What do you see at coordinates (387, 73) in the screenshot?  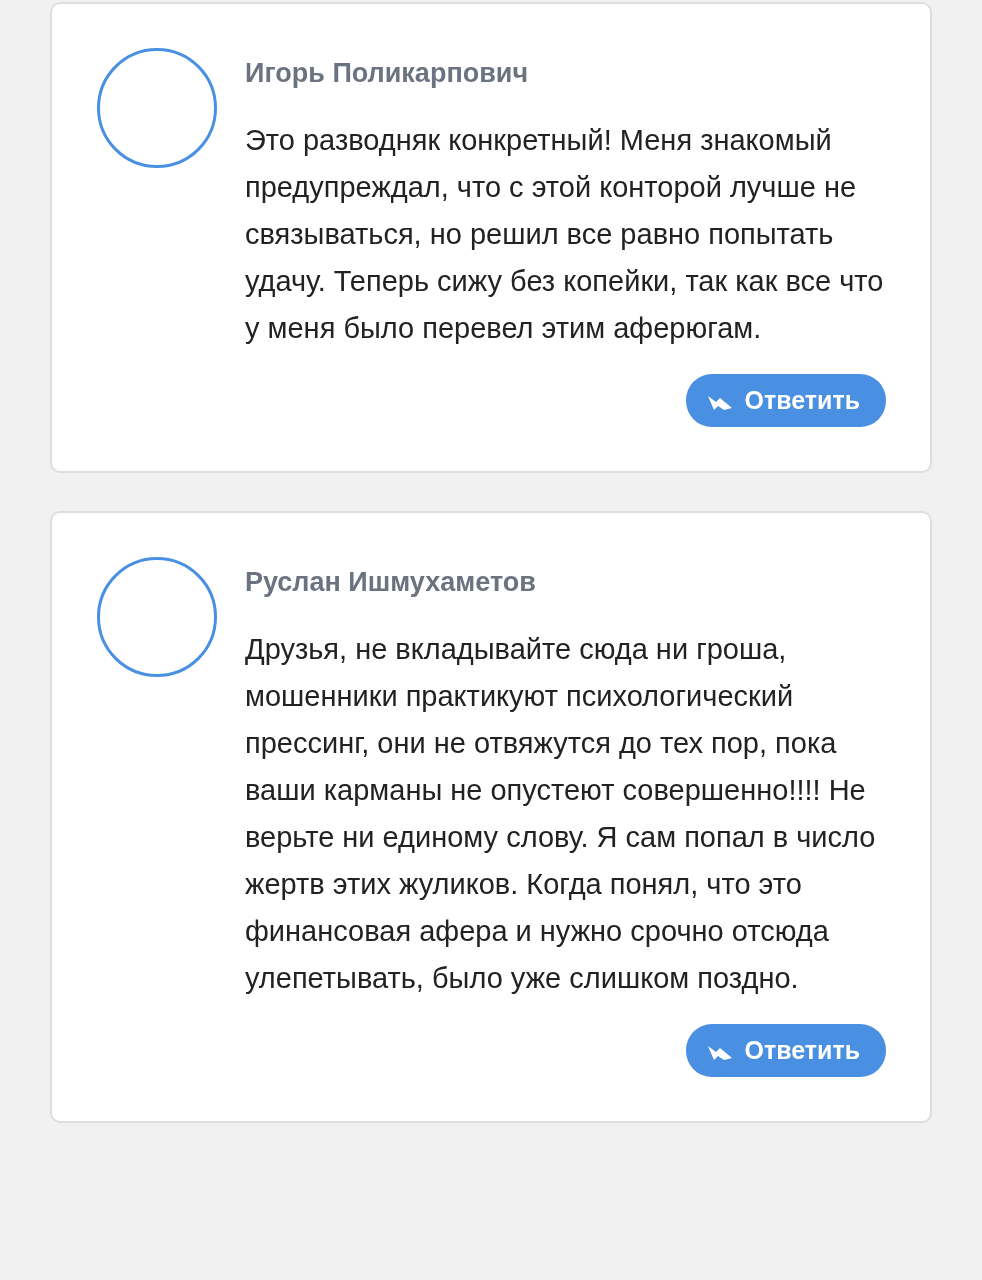 I see `author-name: Игорь Поликарпович` at bounding box center [387, 73].